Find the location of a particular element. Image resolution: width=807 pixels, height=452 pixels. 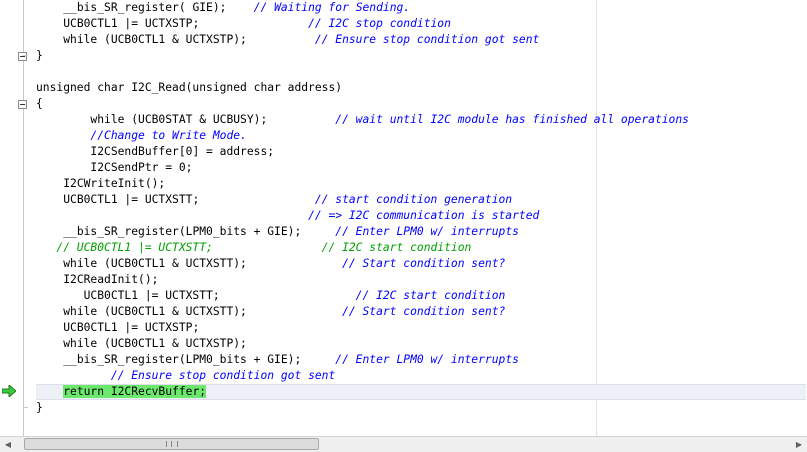

code-line: I2CReadInit(); is located at coordinates (97, 280).